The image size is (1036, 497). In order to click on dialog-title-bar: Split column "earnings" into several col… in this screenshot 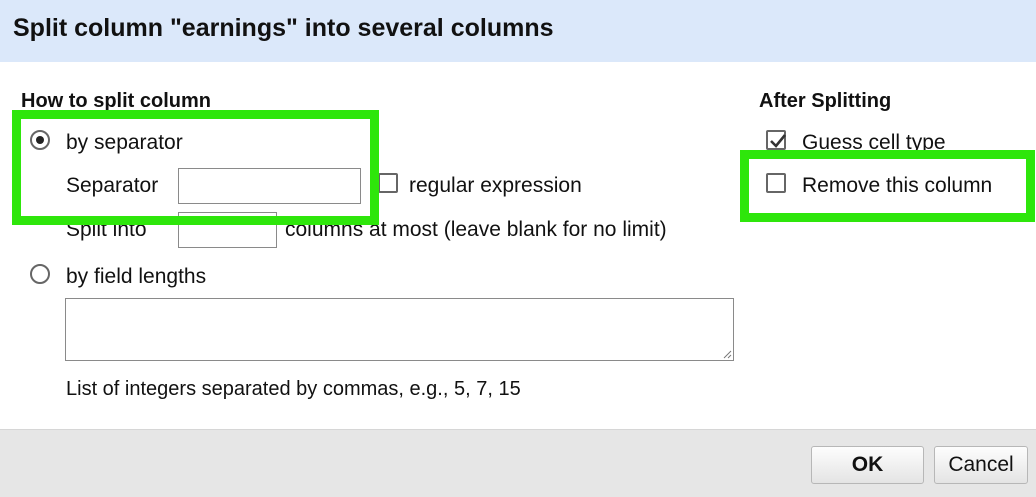, I will do `click(518, 31)`.